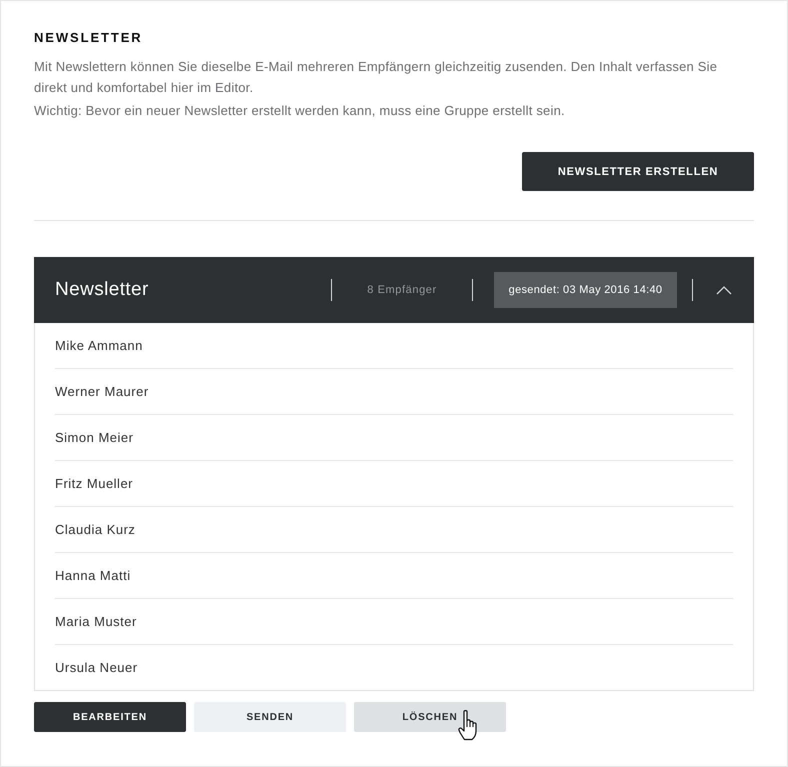  I want to click on recipient-count: 8 Empfänger, so click(402, 290).